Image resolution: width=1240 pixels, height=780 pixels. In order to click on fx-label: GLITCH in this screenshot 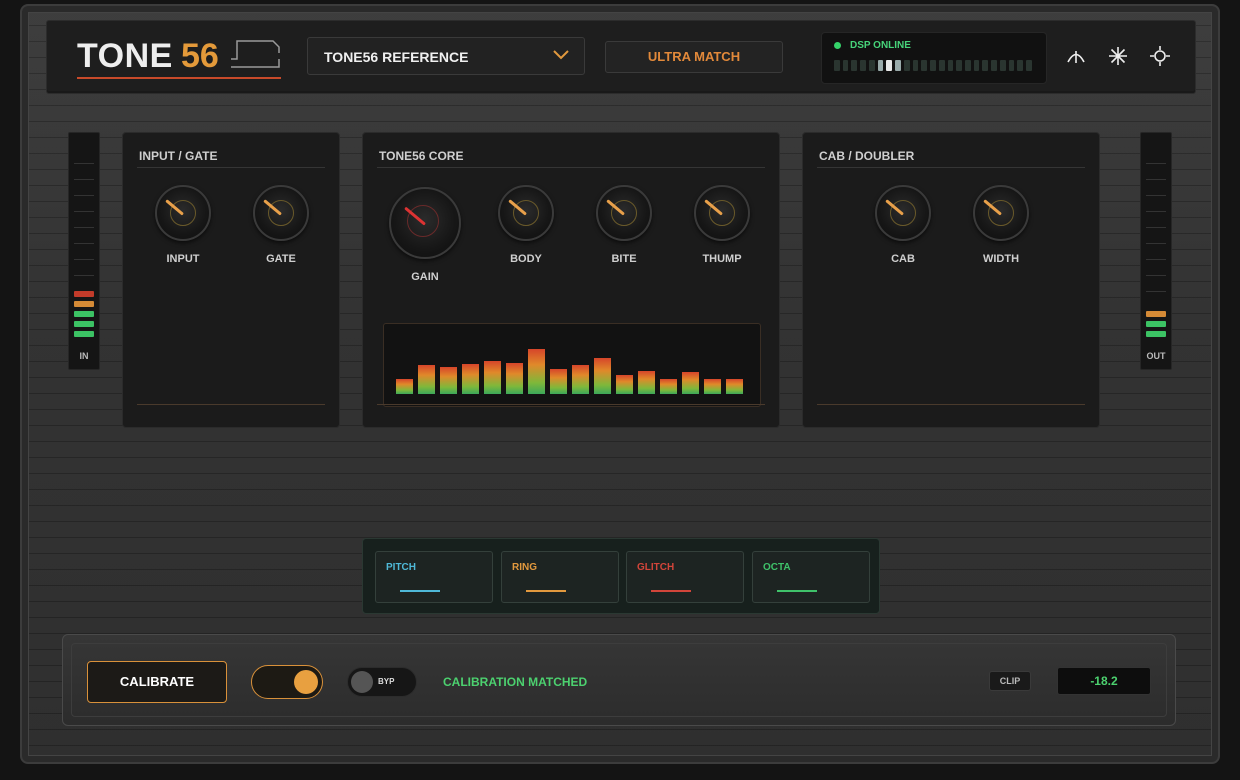, I will do `click(656, 567)`.